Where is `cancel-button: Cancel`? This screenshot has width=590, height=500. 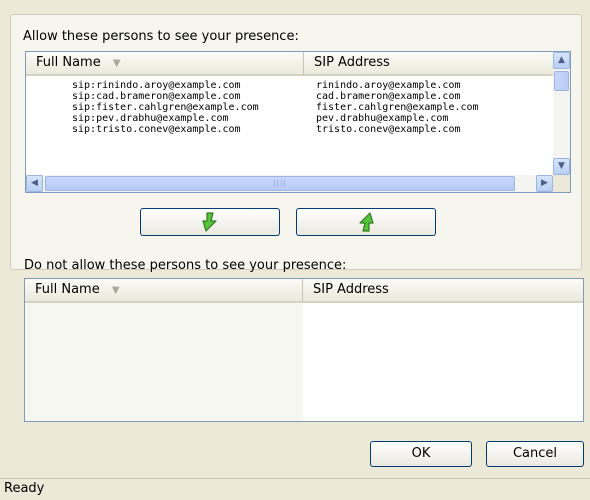 cancel-button: Cancel is located at coordinates (535, 454).